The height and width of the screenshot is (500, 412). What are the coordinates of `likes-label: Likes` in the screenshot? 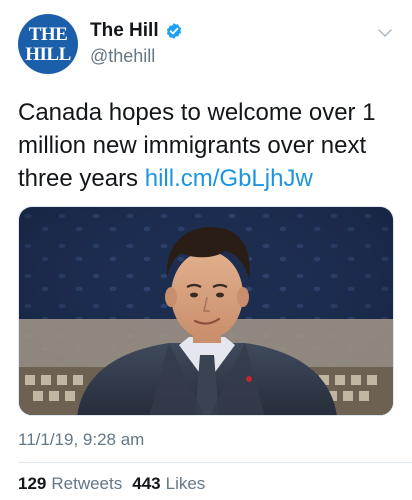 It's located at (185, 483).